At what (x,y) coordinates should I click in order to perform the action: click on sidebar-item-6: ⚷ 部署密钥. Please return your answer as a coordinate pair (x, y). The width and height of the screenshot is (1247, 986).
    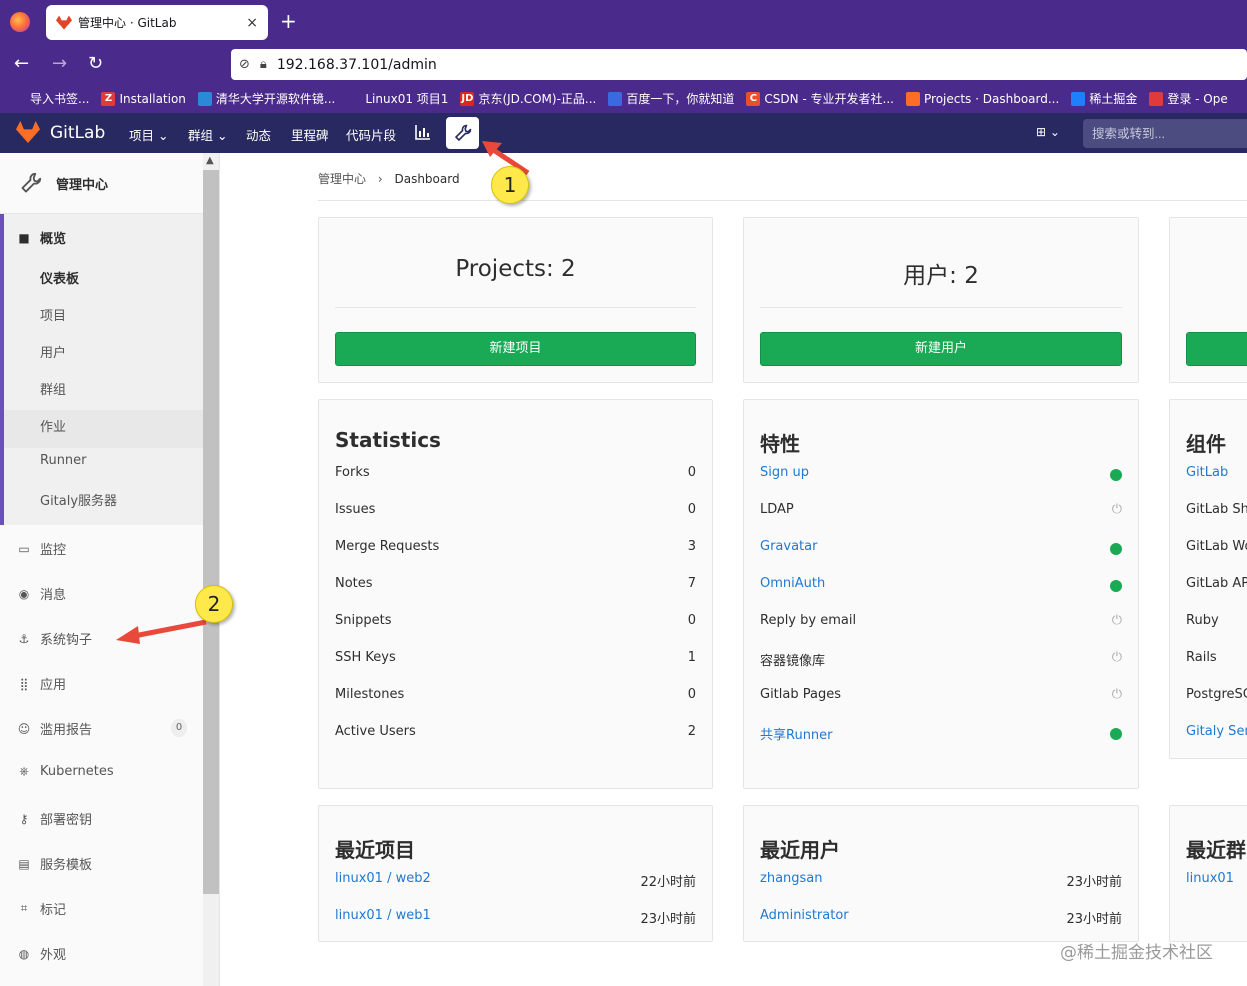
    Looking at the image, I should click on (54, 819).